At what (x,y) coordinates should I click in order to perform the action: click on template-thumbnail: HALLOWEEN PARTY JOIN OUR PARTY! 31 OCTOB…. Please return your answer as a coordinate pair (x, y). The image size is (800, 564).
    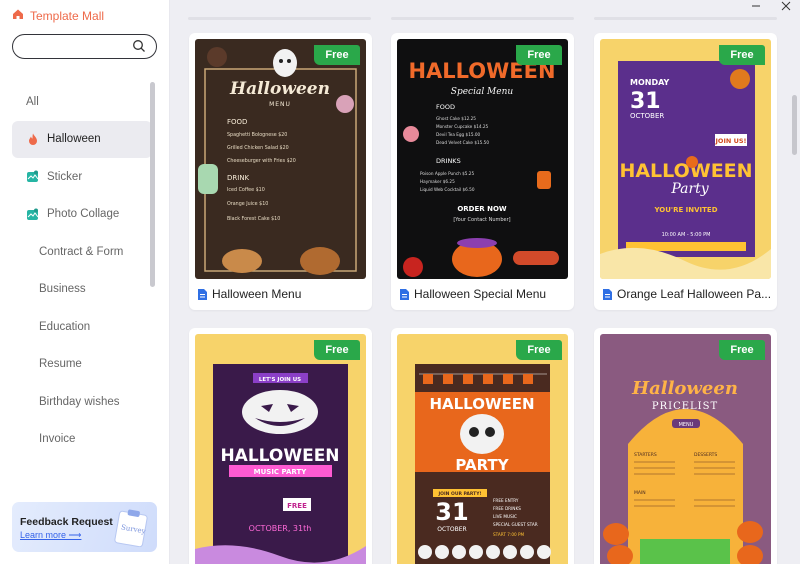
    Looking at the image, I should click on (482, 449).